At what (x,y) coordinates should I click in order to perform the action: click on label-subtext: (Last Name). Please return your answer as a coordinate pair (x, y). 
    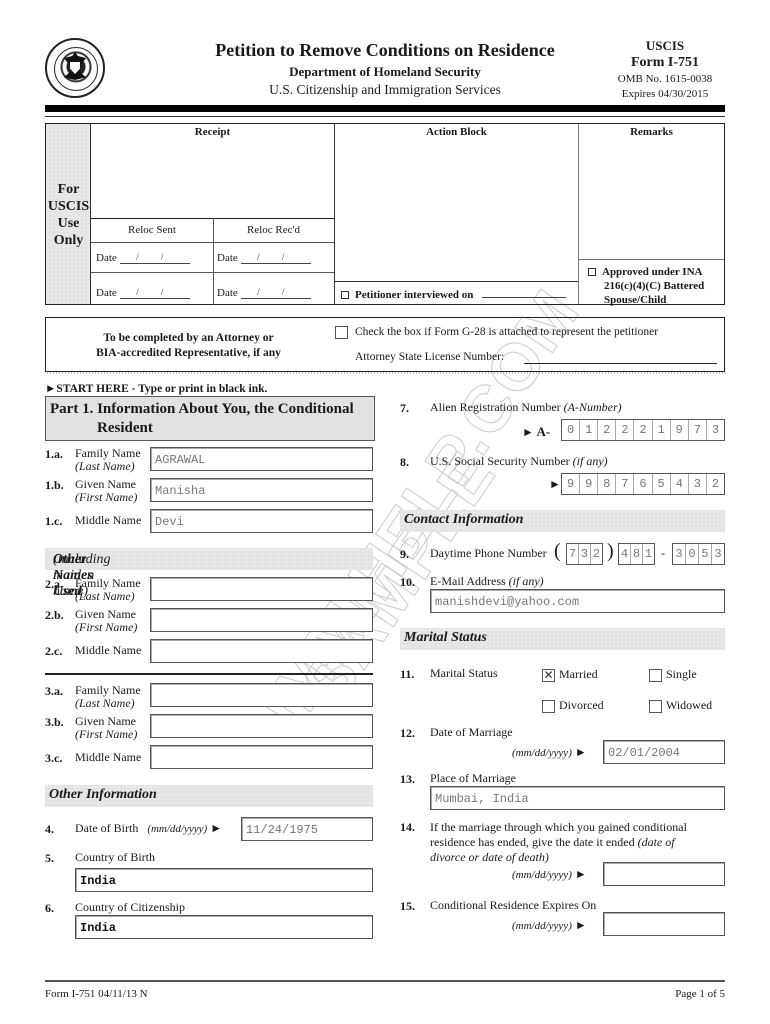
    Looking at the image, I should click on (105, 703).